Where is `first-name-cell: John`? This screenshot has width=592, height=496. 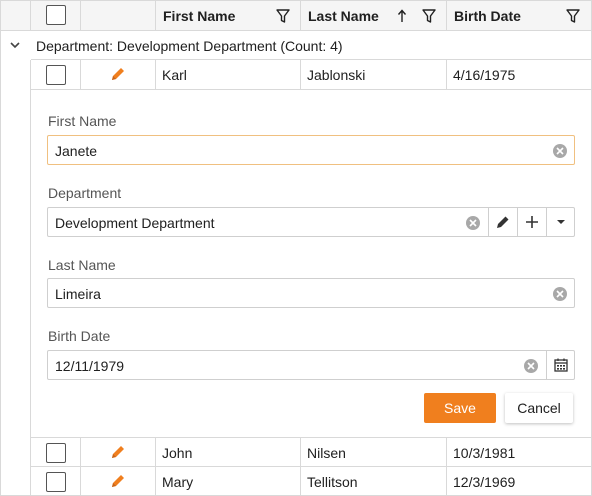
first-name-cell: John is located at coordinates (228, 452).